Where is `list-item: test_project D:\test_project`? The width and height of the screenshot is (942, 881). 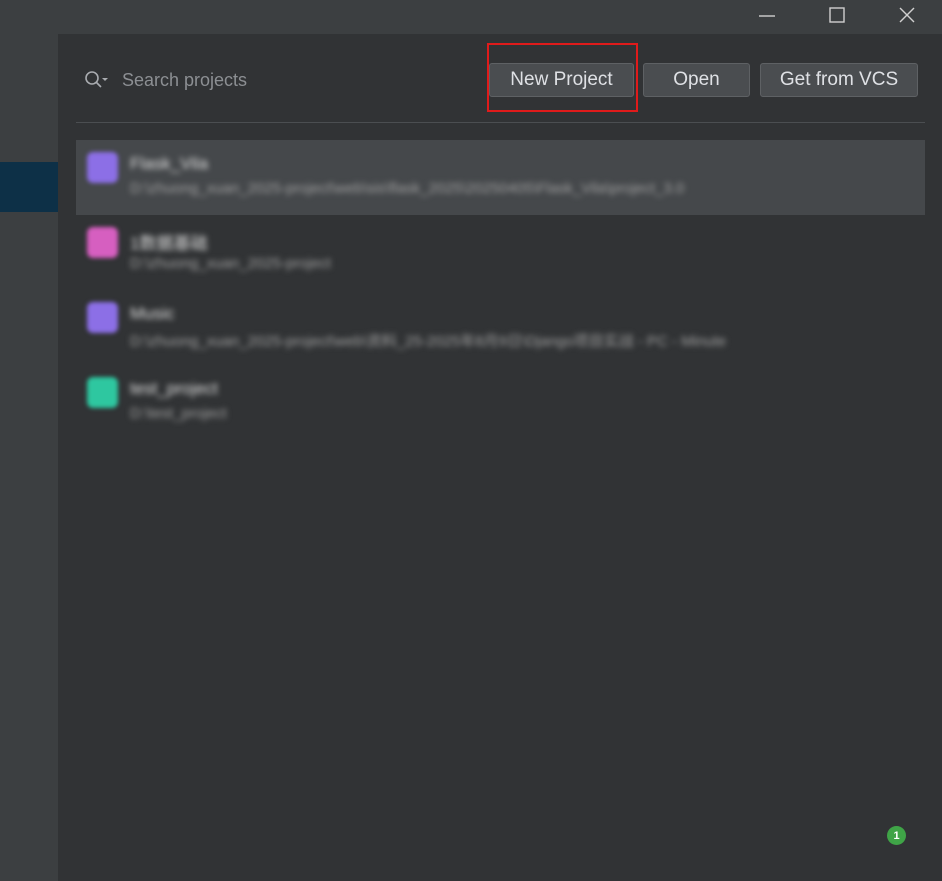 list-item: test_project D:\test_project is located at coordinates (500, 402).